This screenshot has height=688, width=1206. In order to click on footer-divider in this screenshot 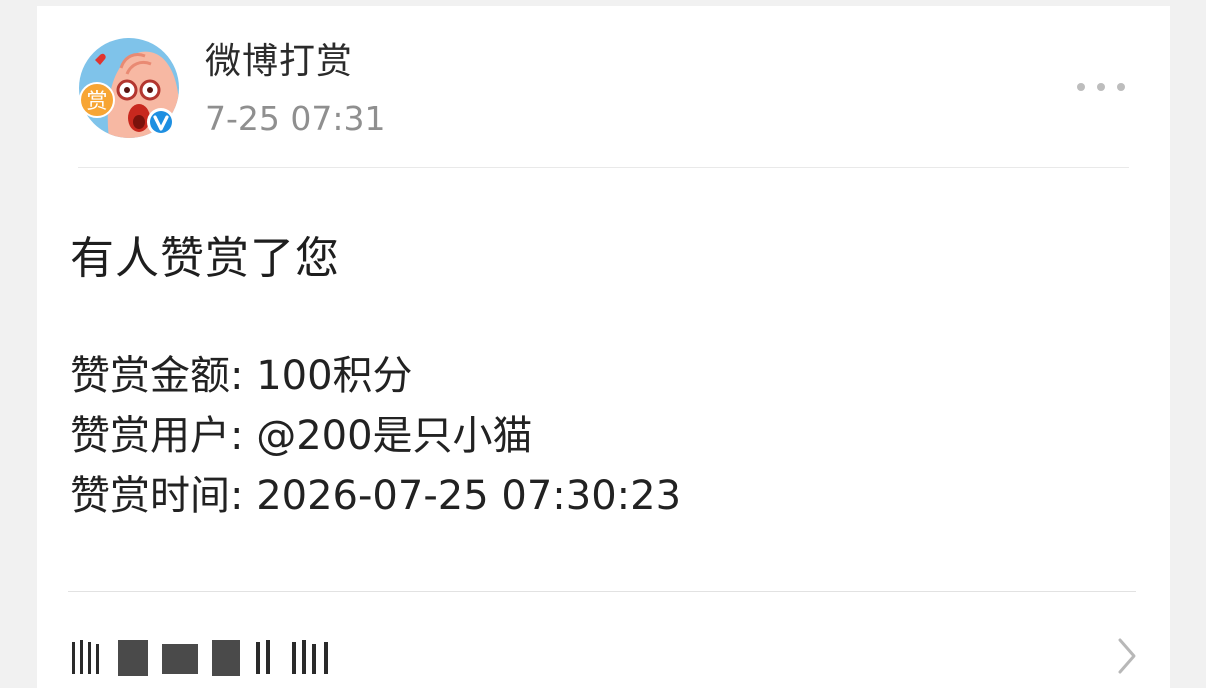, I will do `click(602, 591)`.